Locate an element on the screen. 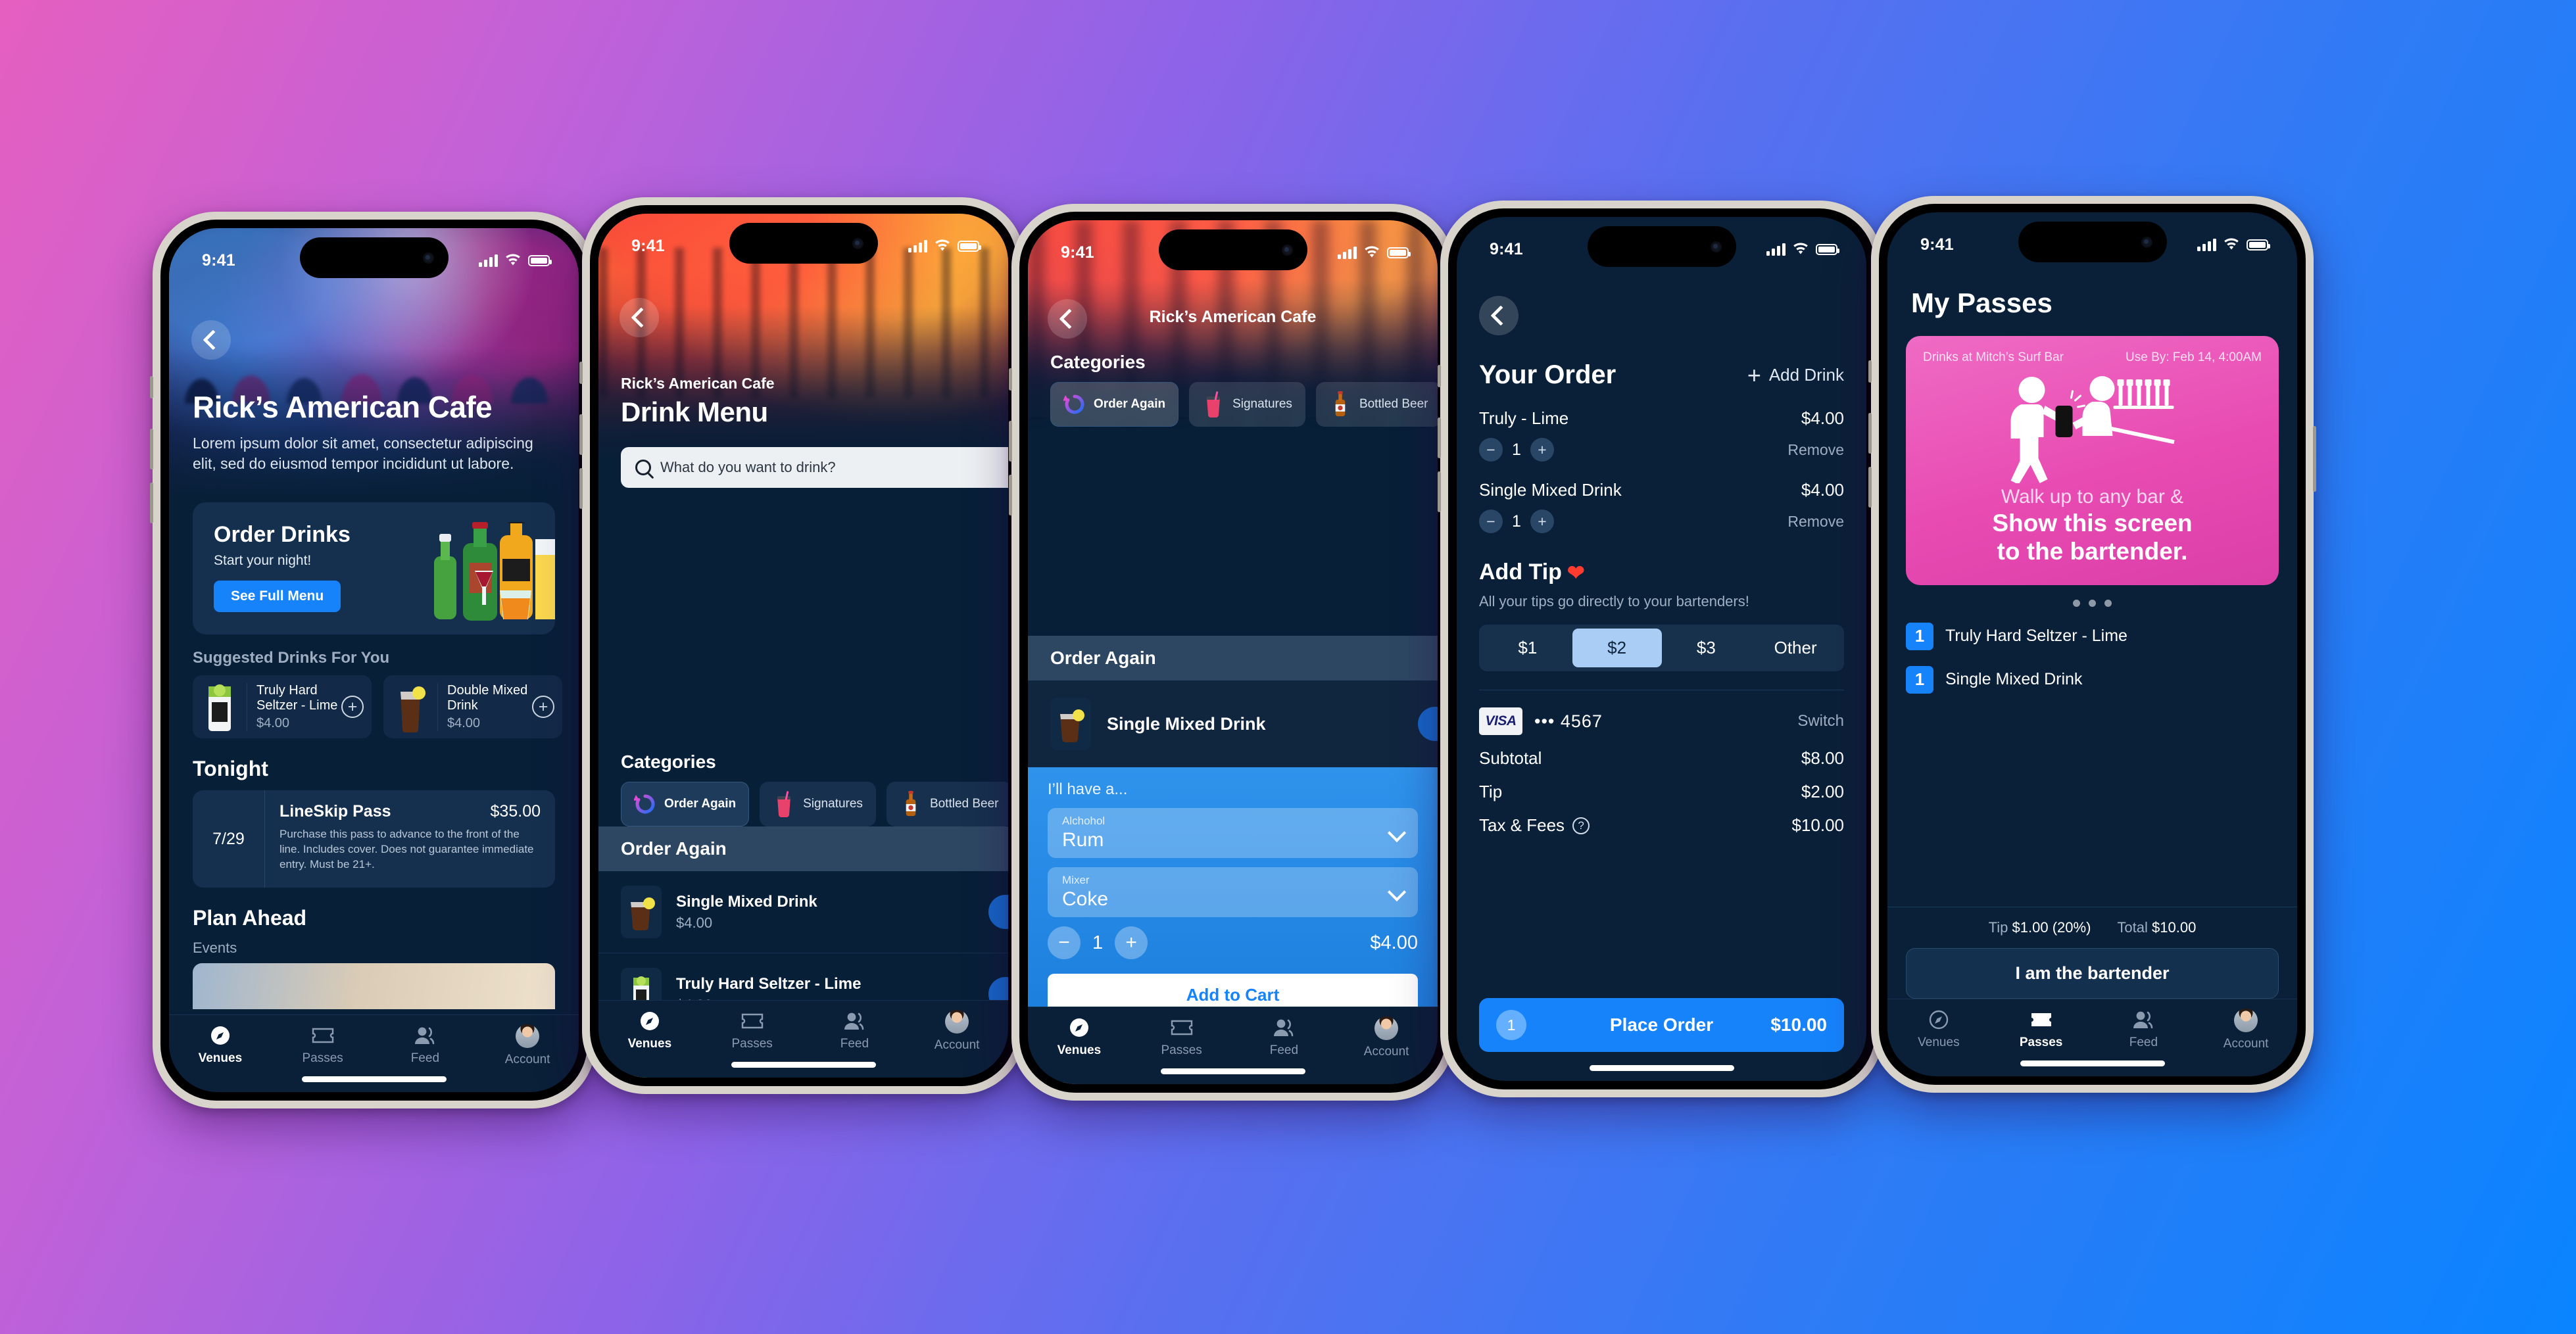 The image size is (2576, 1334). categories-heading: Categories is located at coordinates (1098, 362).